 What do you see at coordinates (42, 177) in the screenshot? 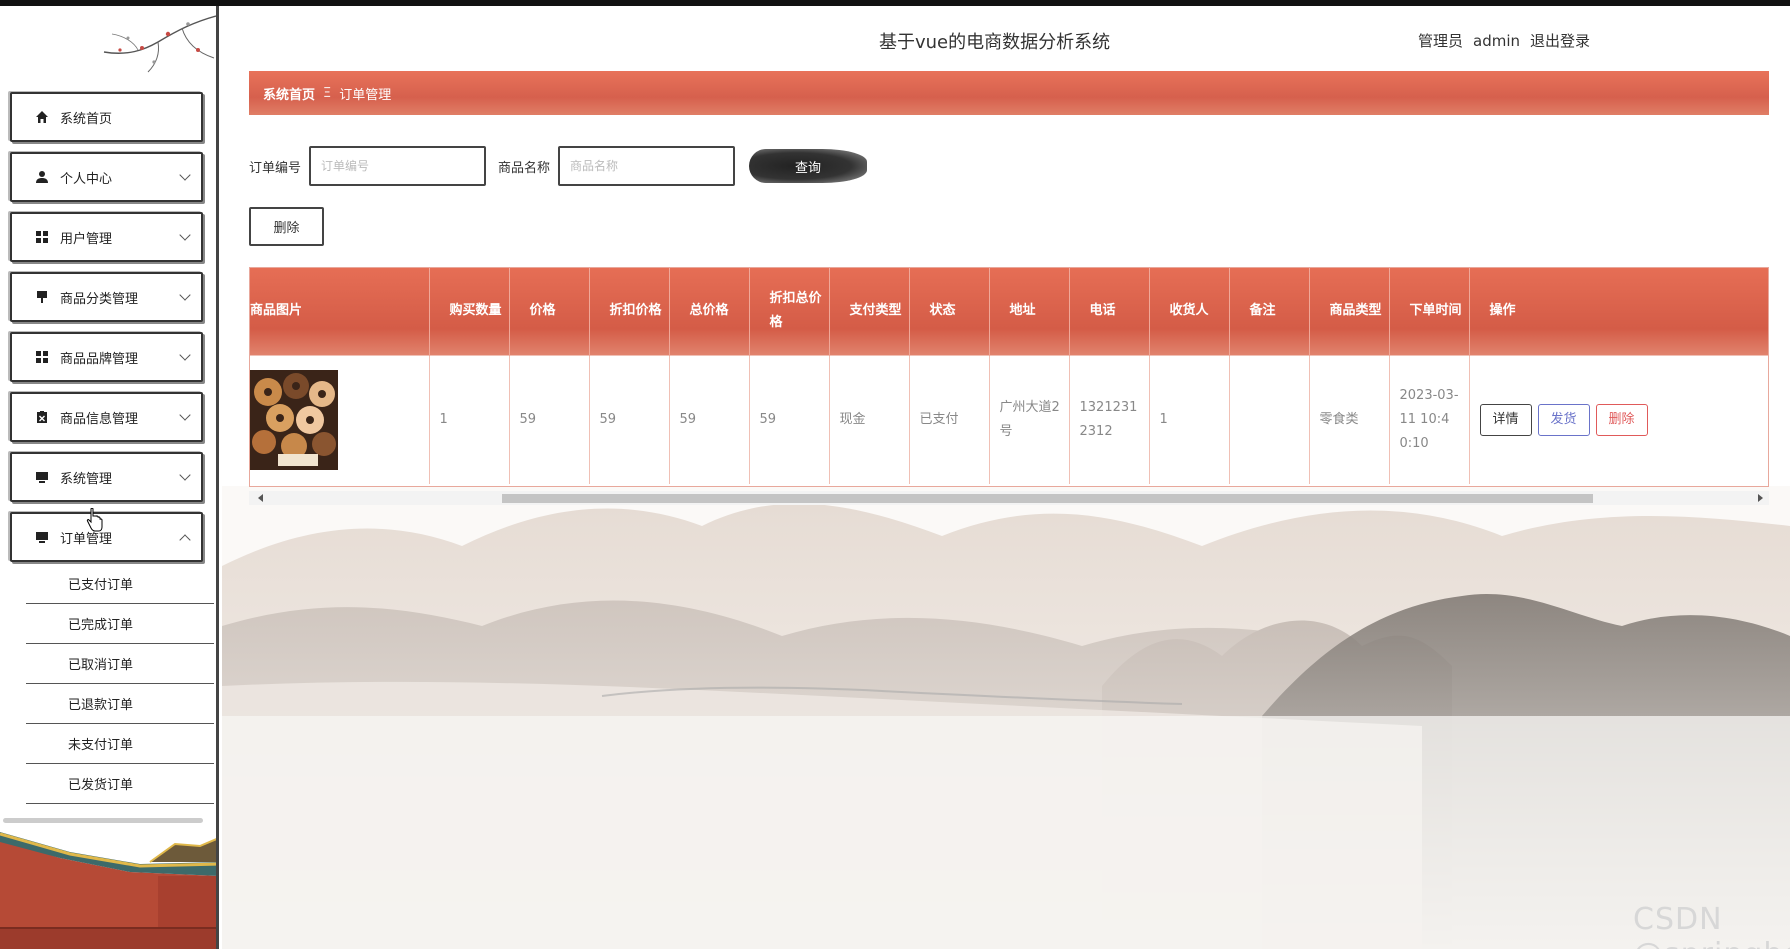
I see `person-icon` at bounding box center [42, 177].